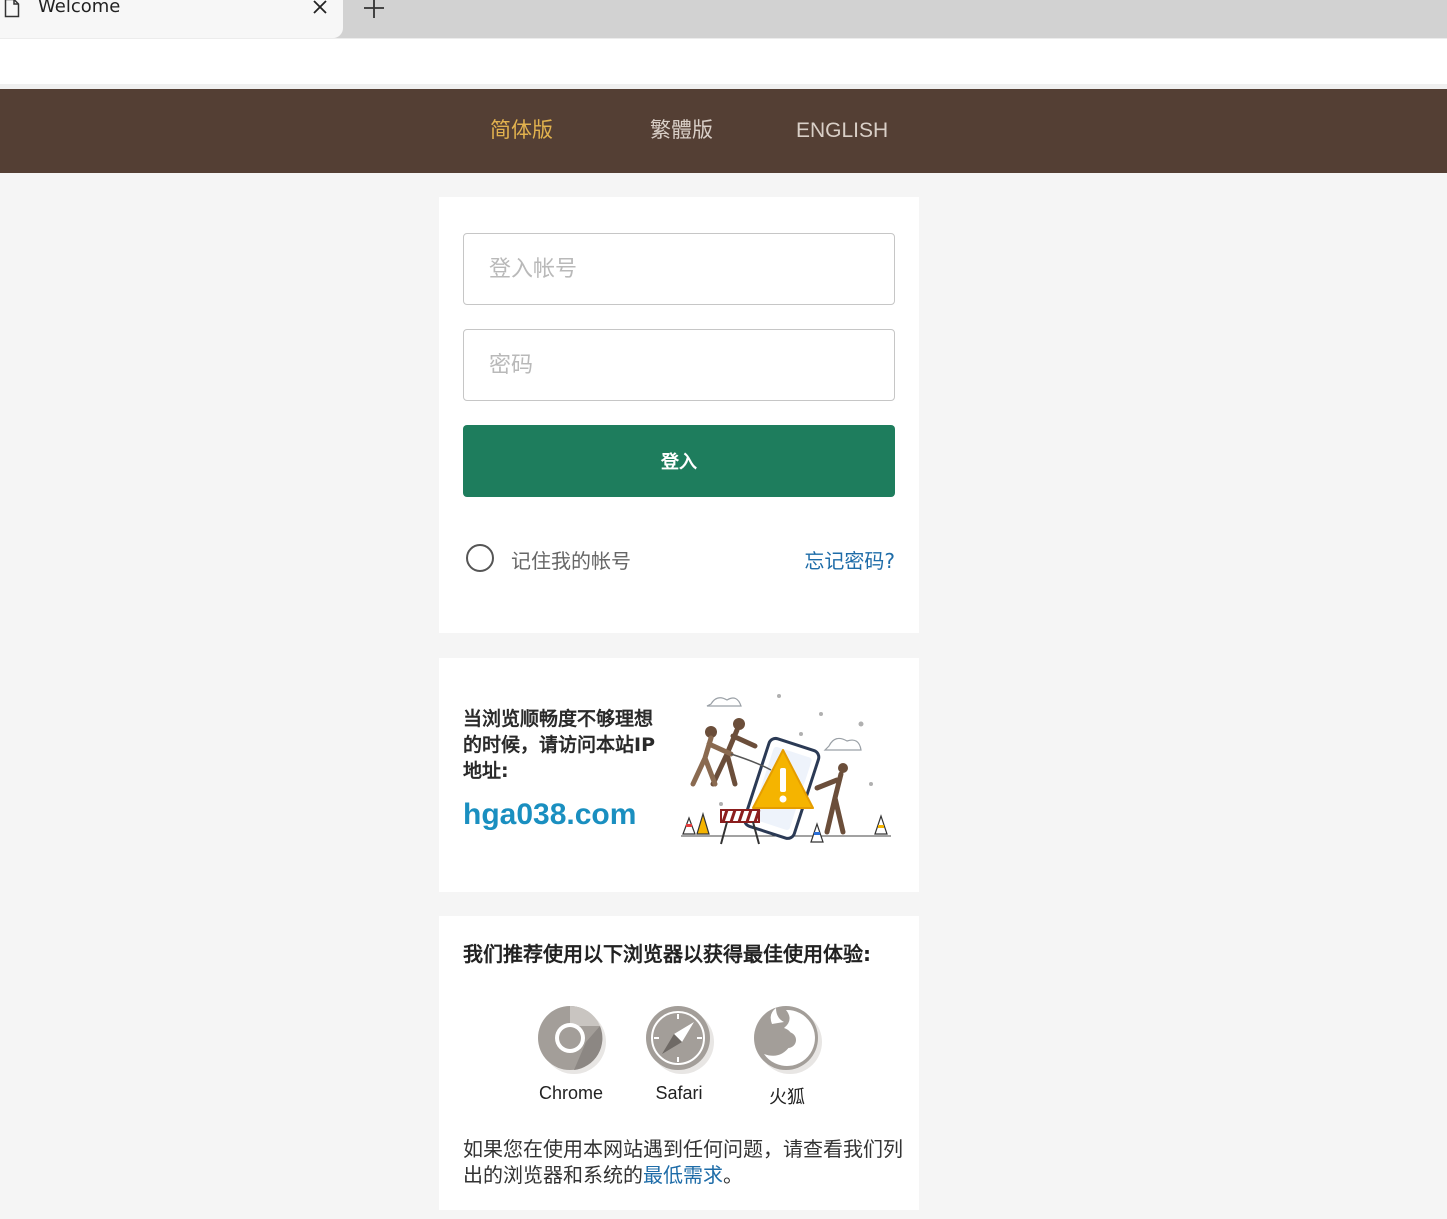 Image resolution: width=1447 pixels, height=1219 pixels. I want to click on username-field, so click(679, 269).